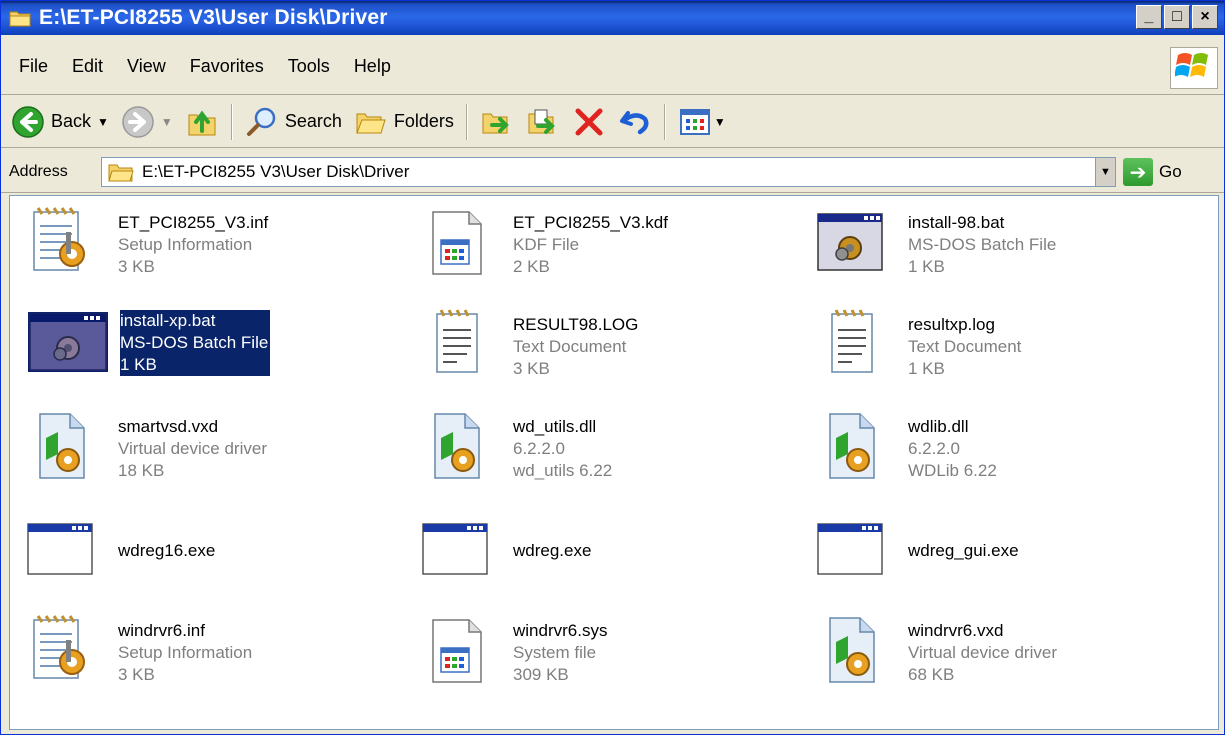 The height and width of the screenshot is (735, 1225). I want to click on file-name: windrvr6.vxd, so click(956, 630).